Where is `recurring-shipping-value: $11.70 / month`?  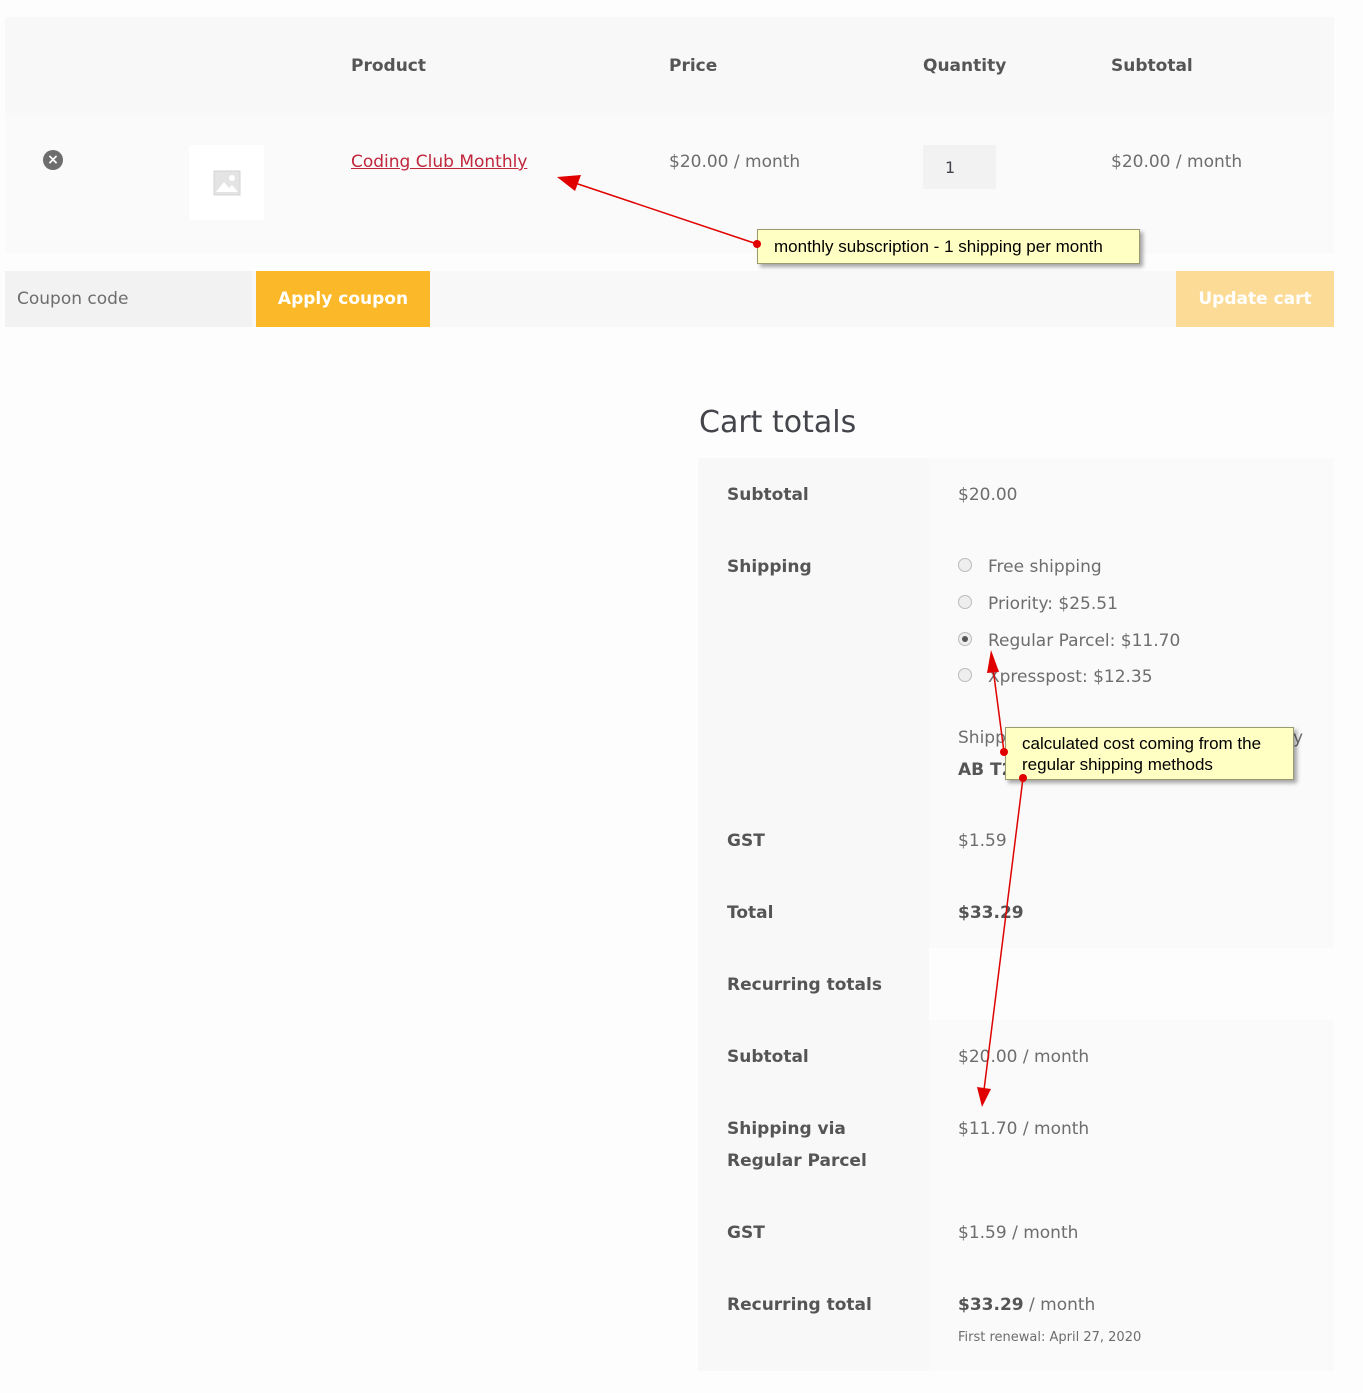 recurring-shipping-value: $11.70 / month is located at coordinates (1024, 1129).